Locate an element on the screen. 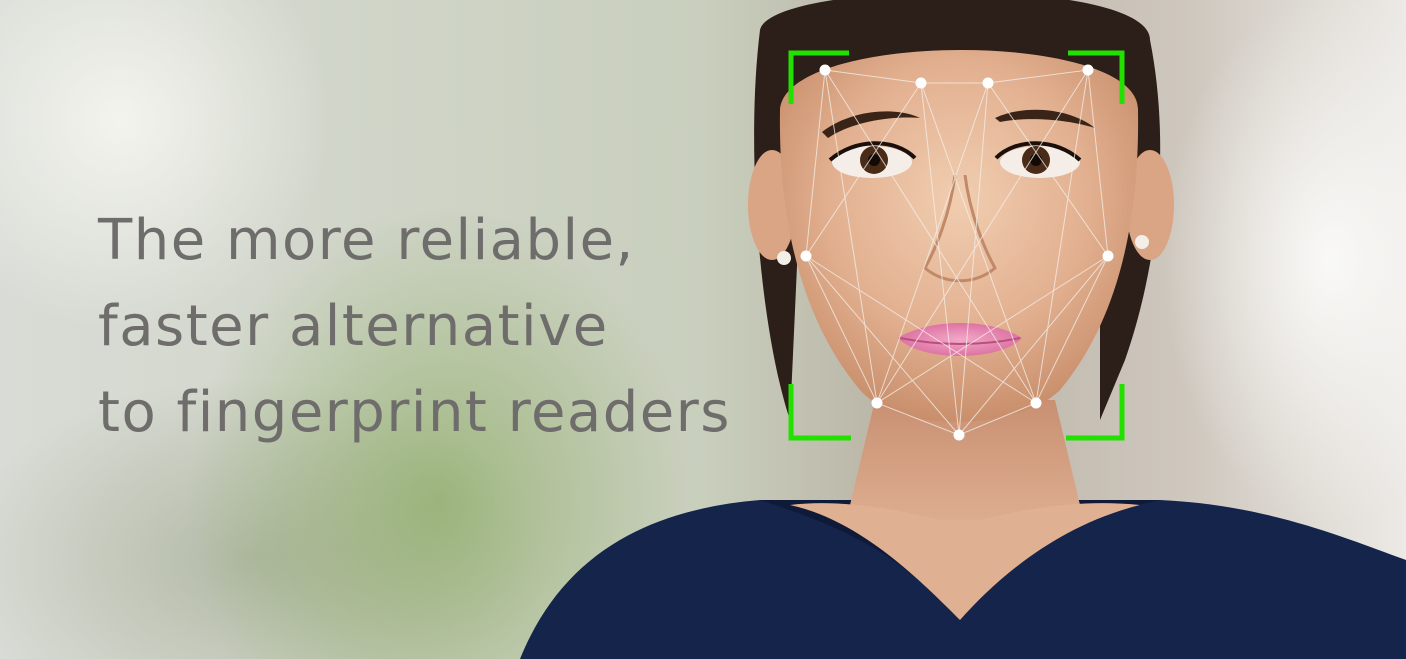 This screenshot has width=1406, height=659. left-earring is located at coordinates (784, 258).